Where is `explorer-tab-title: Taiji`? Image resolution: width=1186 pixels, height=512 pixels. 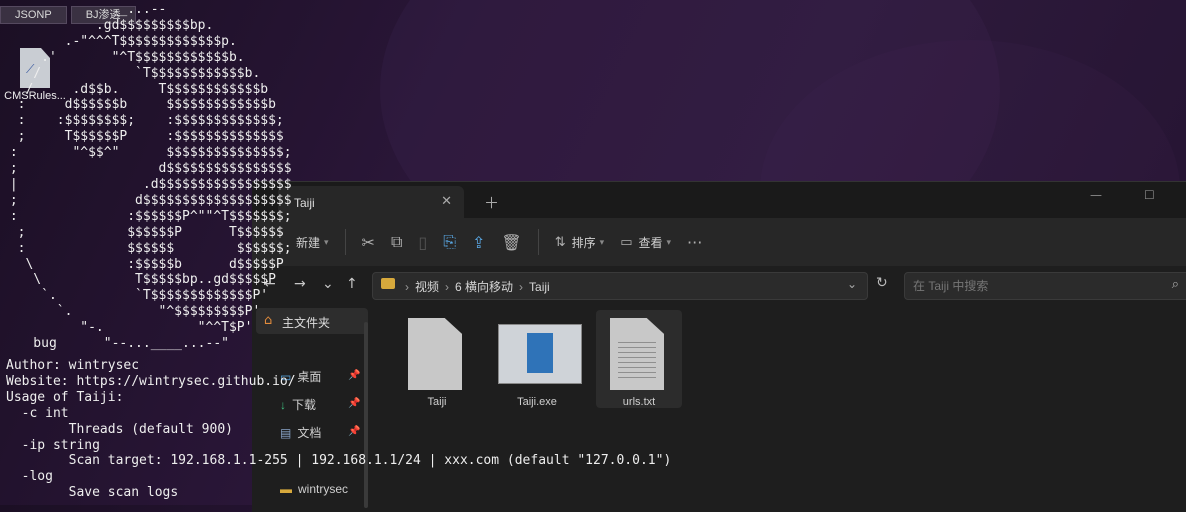
explorer-tab-title: Taiji is located at coordinates (304, 203).